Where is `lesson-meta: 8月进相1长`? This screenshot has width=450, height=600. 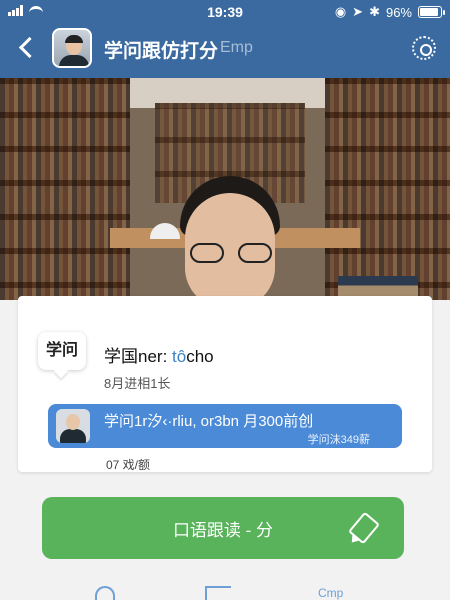
lesson-meta: 8月进相1长 is located at coordinates (137, 383).